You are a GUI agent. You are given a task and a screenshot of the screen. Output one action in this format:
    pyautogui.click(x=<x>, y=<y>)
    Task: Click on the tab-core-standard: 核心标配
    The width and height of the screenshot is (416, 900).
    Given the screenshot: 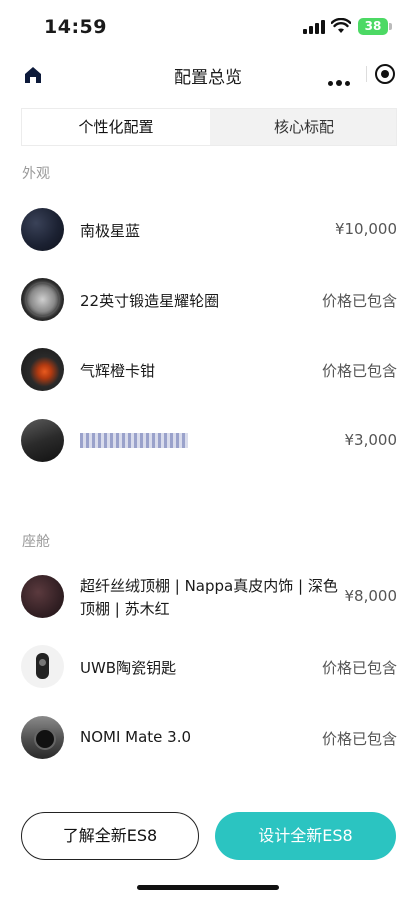 What is the action you would take?
    pyautogui.click(x=304, y=127)
    